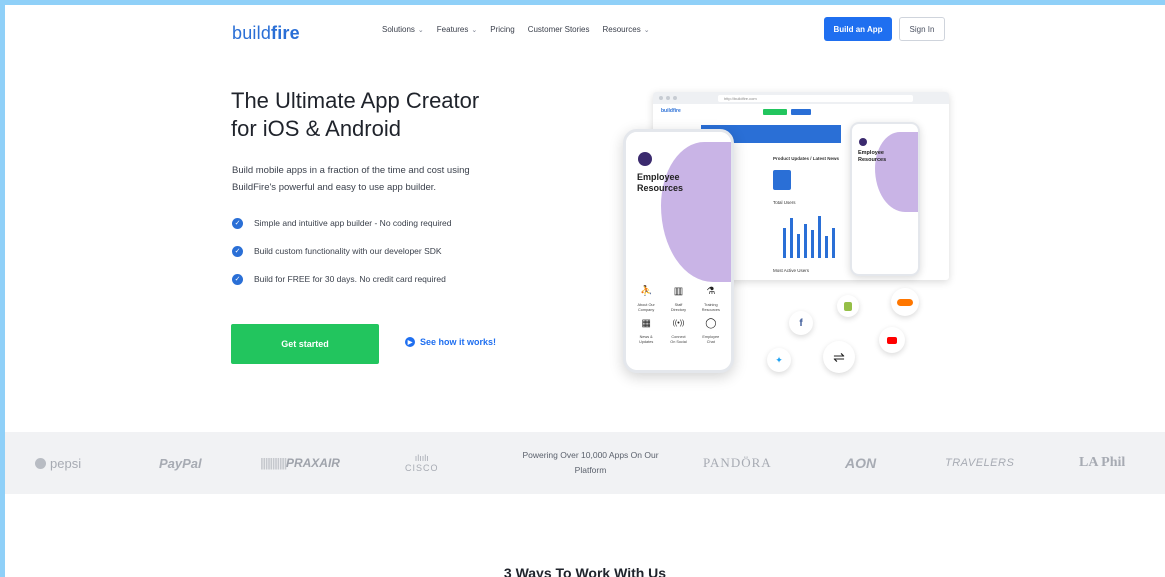  What do you see at coordinates (858, 29) in the screenshot?
I see `build-an-app-button: Build an App` at bounding box center [858, 29].